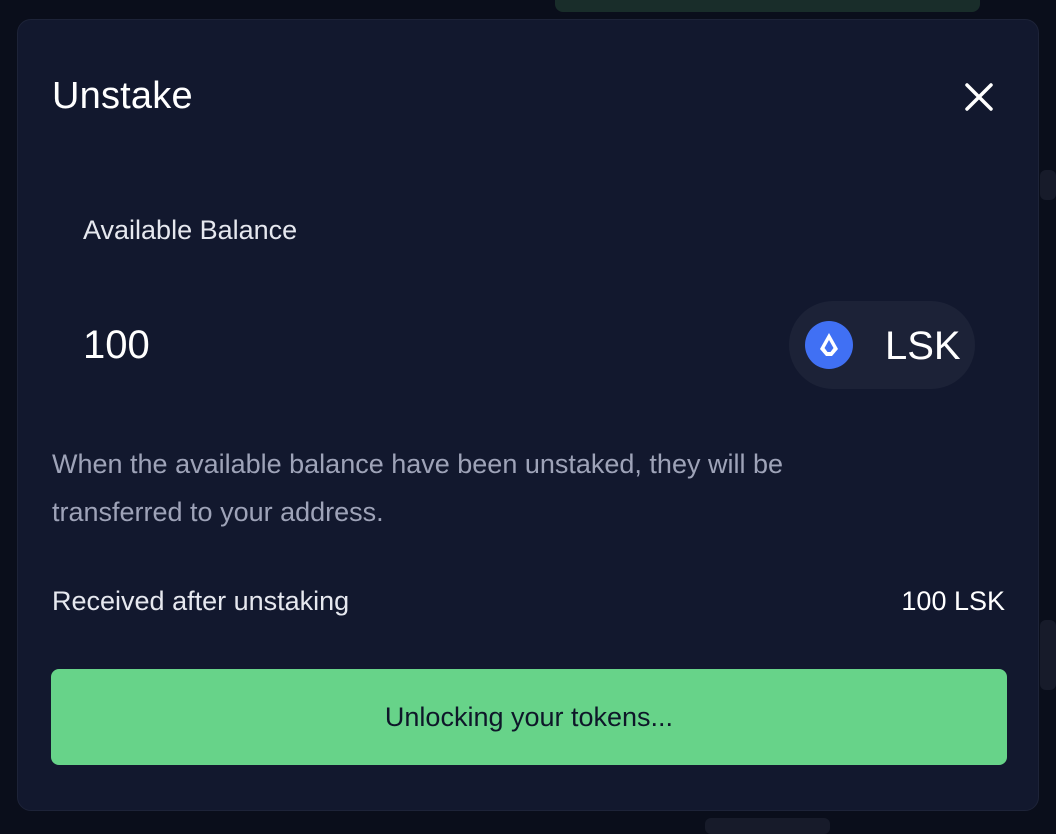 The width and height of the screenshot is (1056, 834). I want to click on received-value: 100 LSK, so click(953, 601).